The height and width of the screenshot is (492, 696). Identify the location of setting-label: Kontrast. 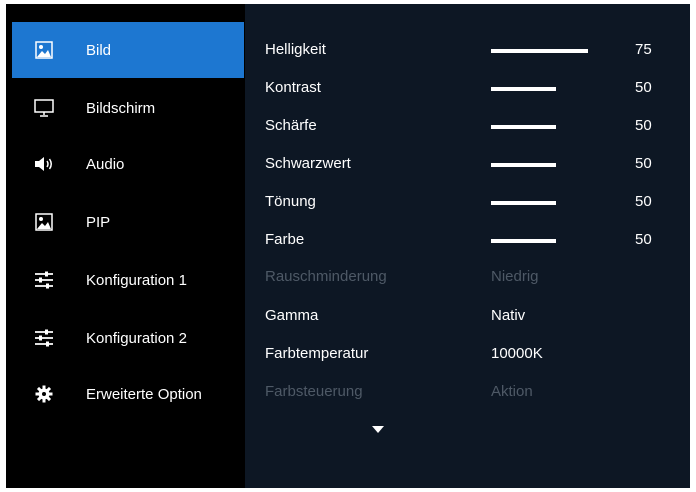
(293, 87).